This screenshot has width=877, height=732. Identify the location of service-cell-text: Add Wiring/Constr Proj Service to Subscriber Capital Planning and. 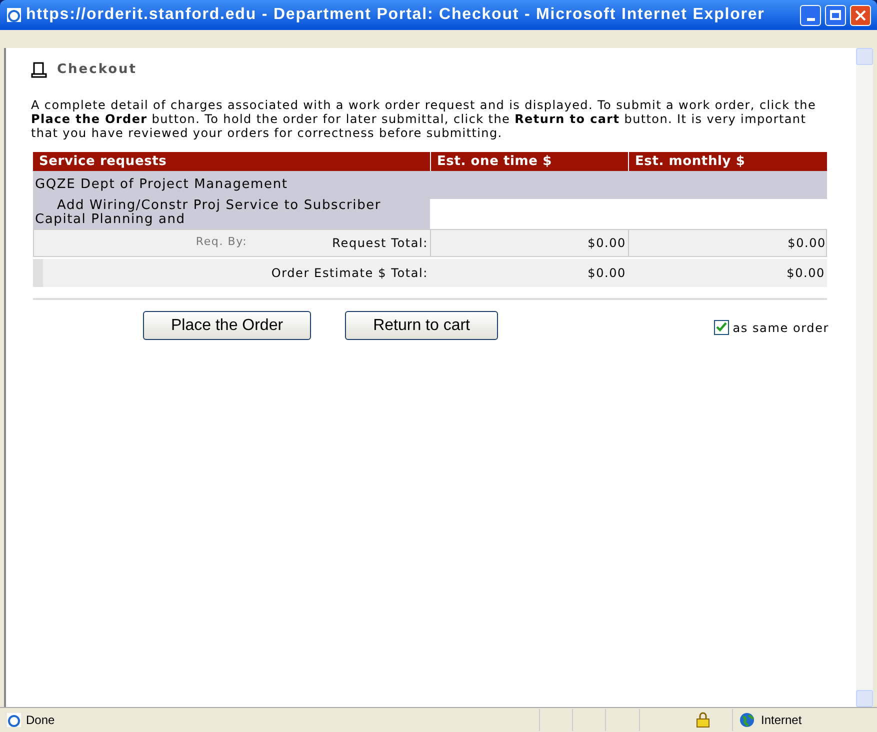
(208, 213).